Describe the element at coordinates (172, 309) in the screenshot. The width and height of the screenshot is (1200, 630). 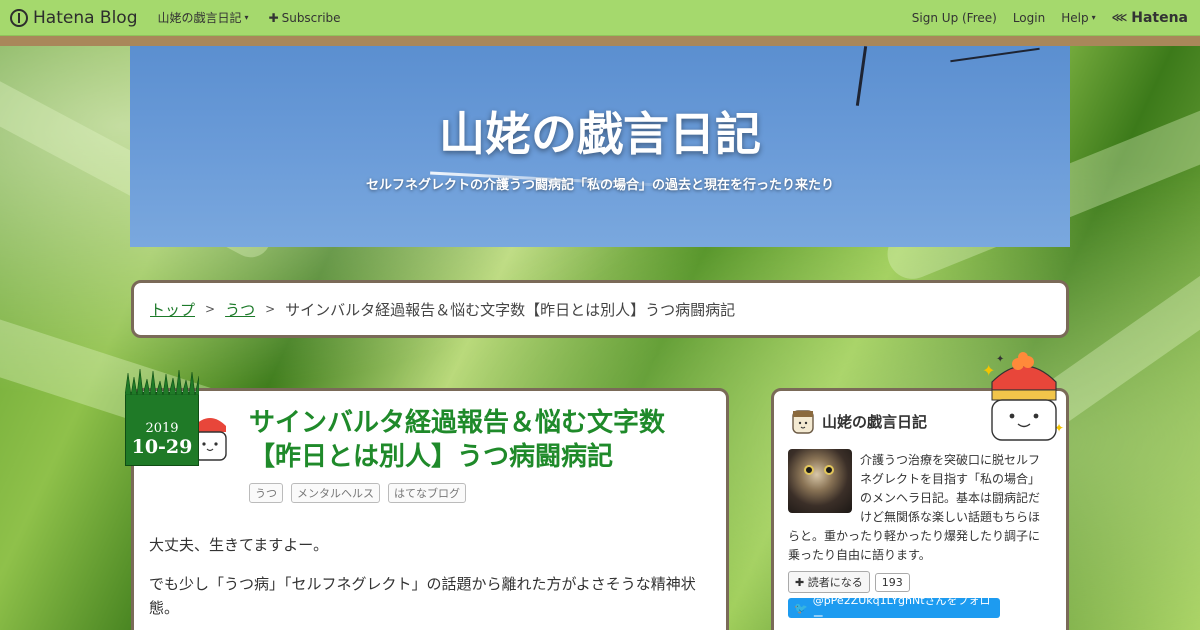
I see `breadcrumb-top-link: トップ` at that location.